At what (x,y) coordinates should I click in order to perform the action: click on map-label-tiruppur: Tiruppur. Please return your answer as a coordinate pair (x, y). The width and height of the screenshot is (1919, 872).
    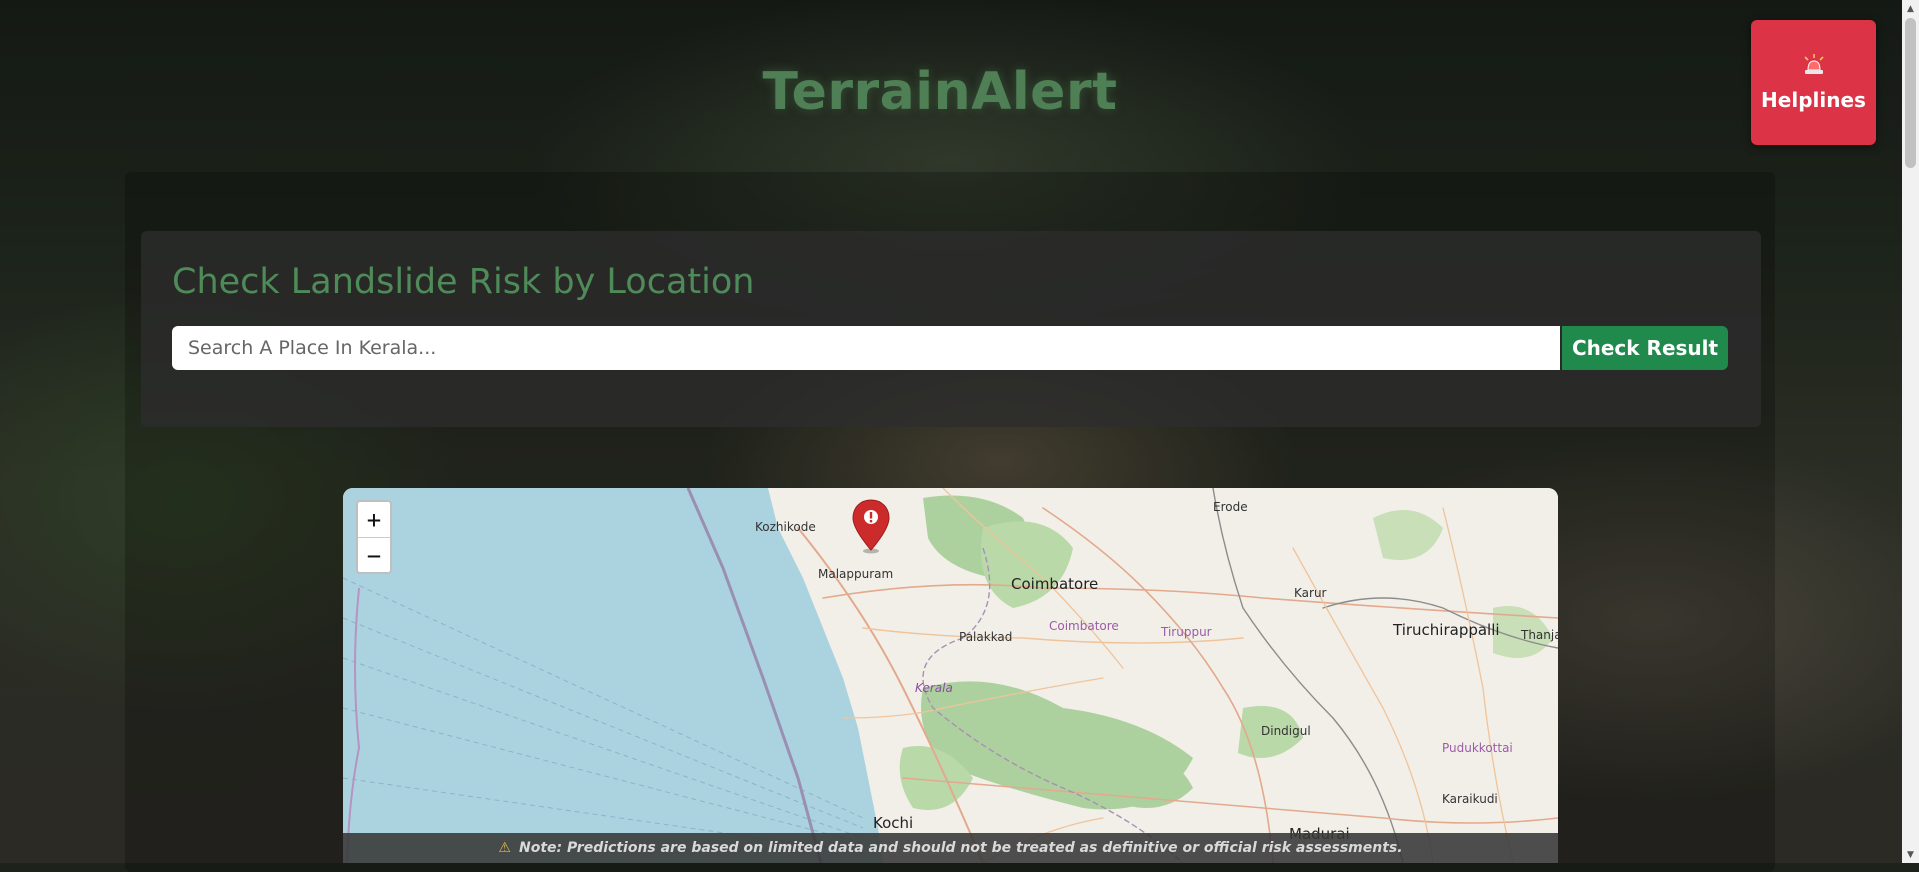
    Looking at the image, I should click on (1186, 632).